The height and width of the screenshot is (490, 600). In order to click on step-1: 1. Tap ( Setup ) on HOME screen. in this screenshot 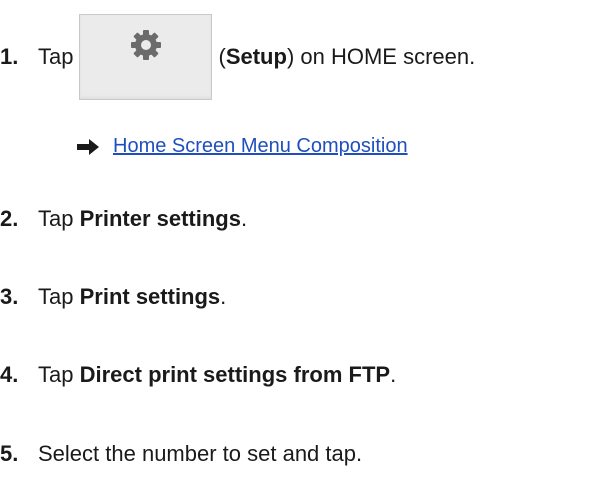, I will do `click(237, 57)`.